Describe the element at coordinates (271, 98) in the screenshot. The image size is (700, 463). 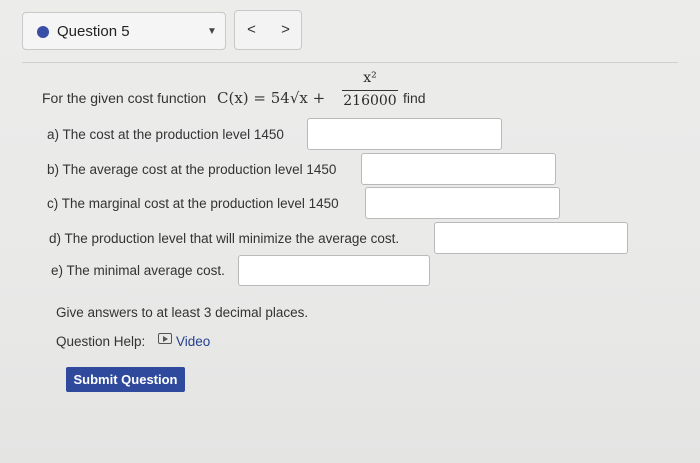
I see `cost-formula: C(x) = 54√x +` at that location.